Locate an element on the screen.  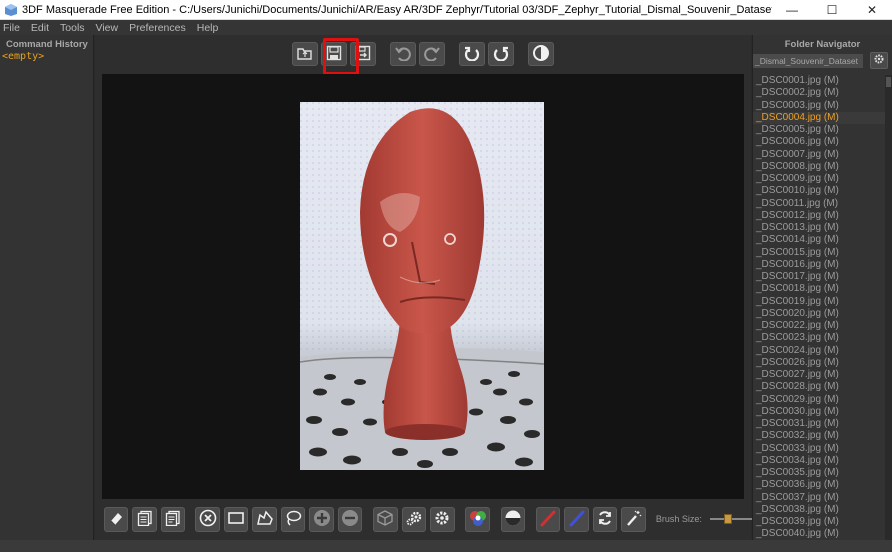
file-list-item: _DSC0011.jpg (M) is located at coordinates (819, 204).